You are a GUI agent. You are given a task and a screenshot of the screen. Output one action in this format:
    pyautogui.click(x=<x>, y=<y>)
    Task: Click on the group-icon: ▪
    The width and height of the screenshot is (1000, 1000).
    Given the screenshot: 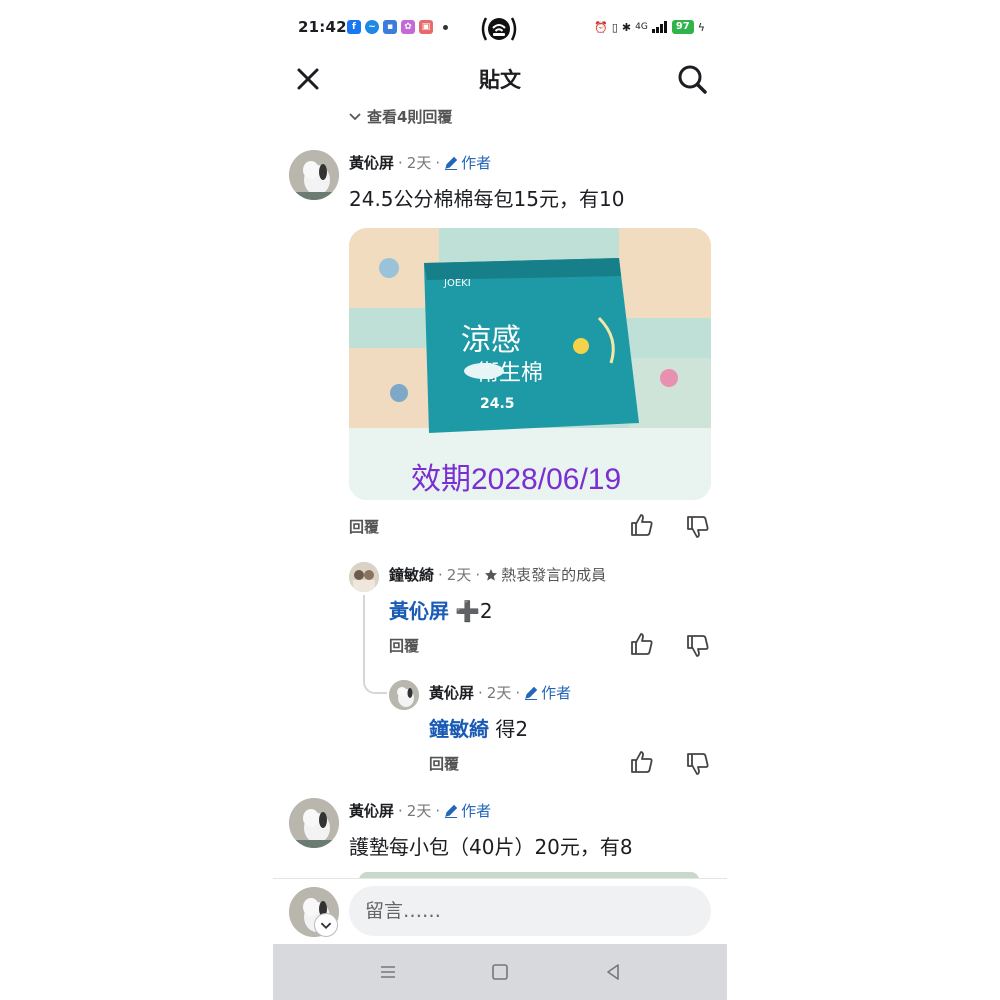 What is the action you would take?
    pyautogui.click(x=390, y=27)
    